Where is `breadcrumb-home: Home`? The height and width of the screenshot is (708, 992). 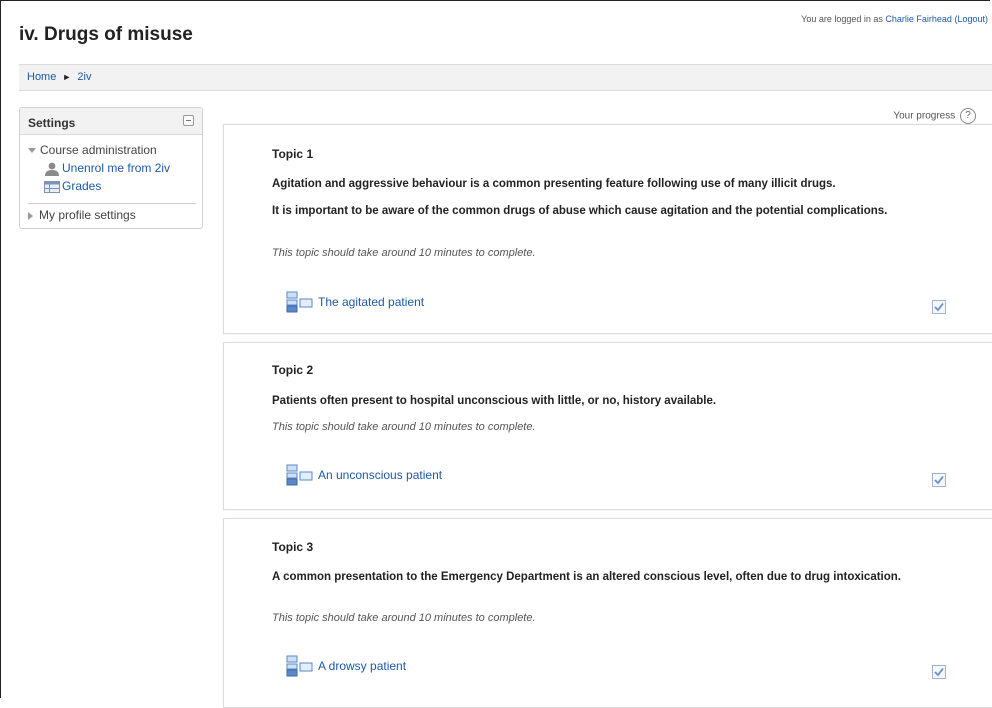 breadcrumb-home: Home is located at coordinates (41, 77).